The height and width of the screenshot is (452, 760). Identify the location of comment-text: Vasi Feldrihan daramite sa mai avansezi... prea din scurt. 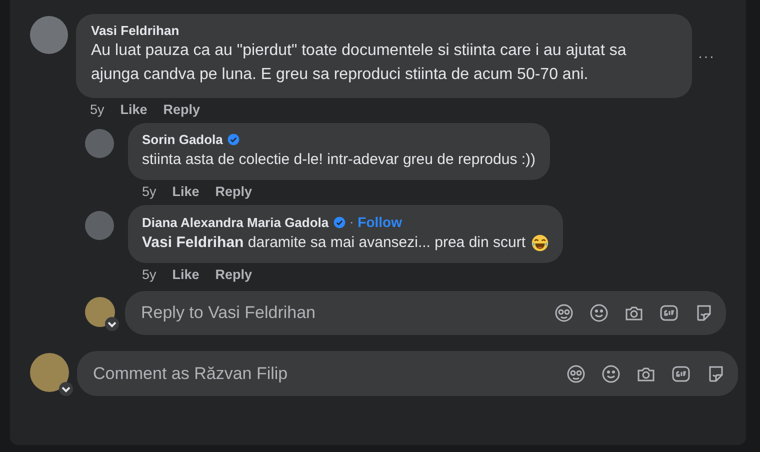
(334, 243).